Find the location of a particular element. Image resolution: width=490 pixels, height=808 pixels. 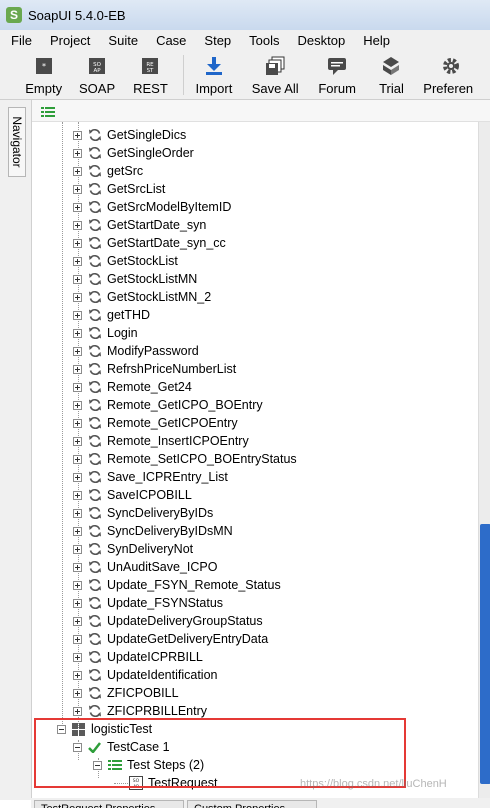

tree-row-operation: GetSingleDics is located at coordinates (129, 135).